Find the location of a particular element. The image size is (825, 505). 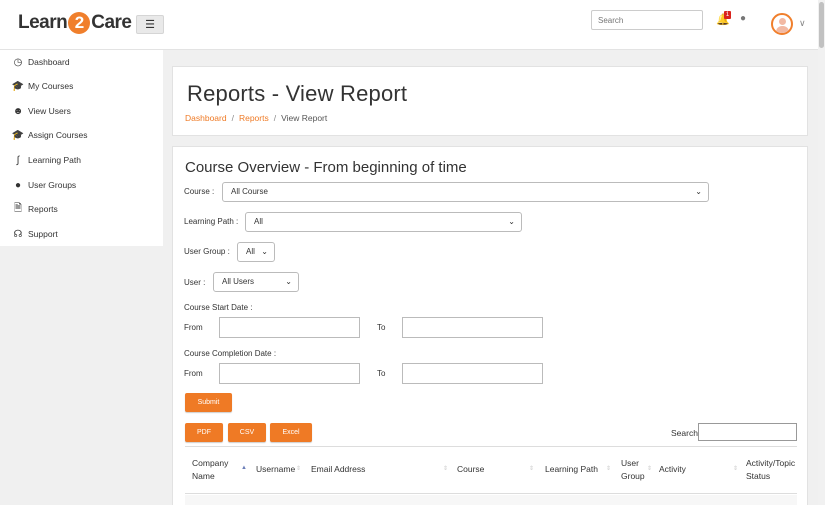

breadcrumb-dashboard: Dashboard is located at coordinates (206, 118).